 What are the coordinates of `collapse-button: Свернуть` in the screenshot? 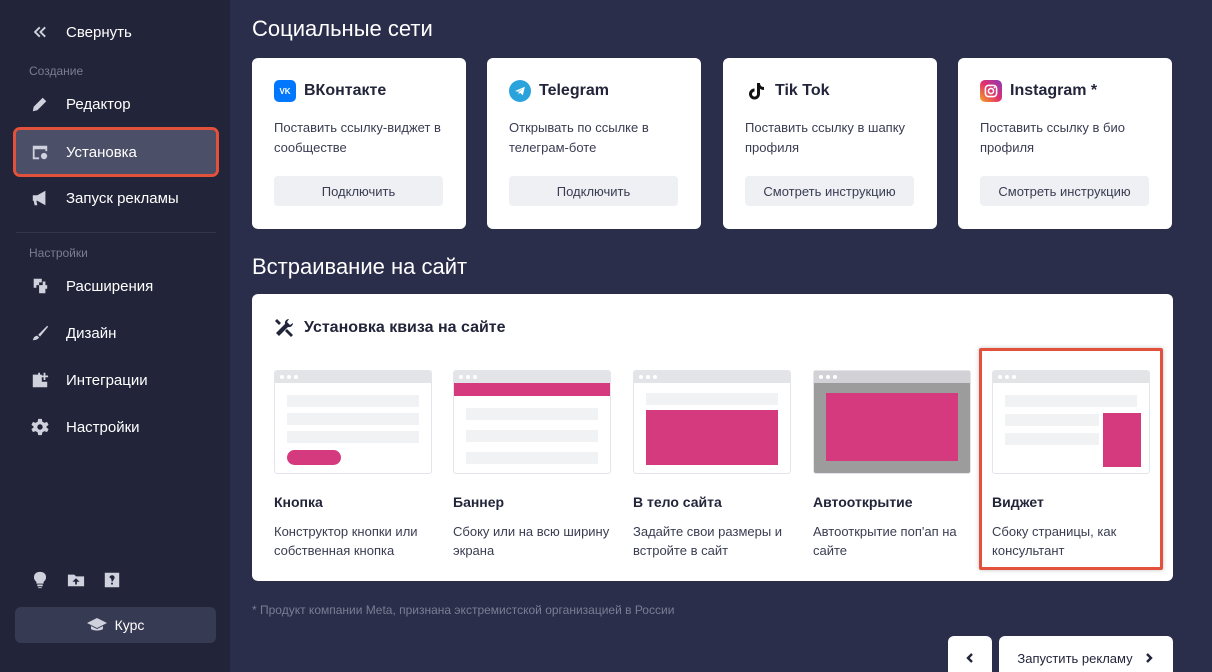 It's located at (116, 32).